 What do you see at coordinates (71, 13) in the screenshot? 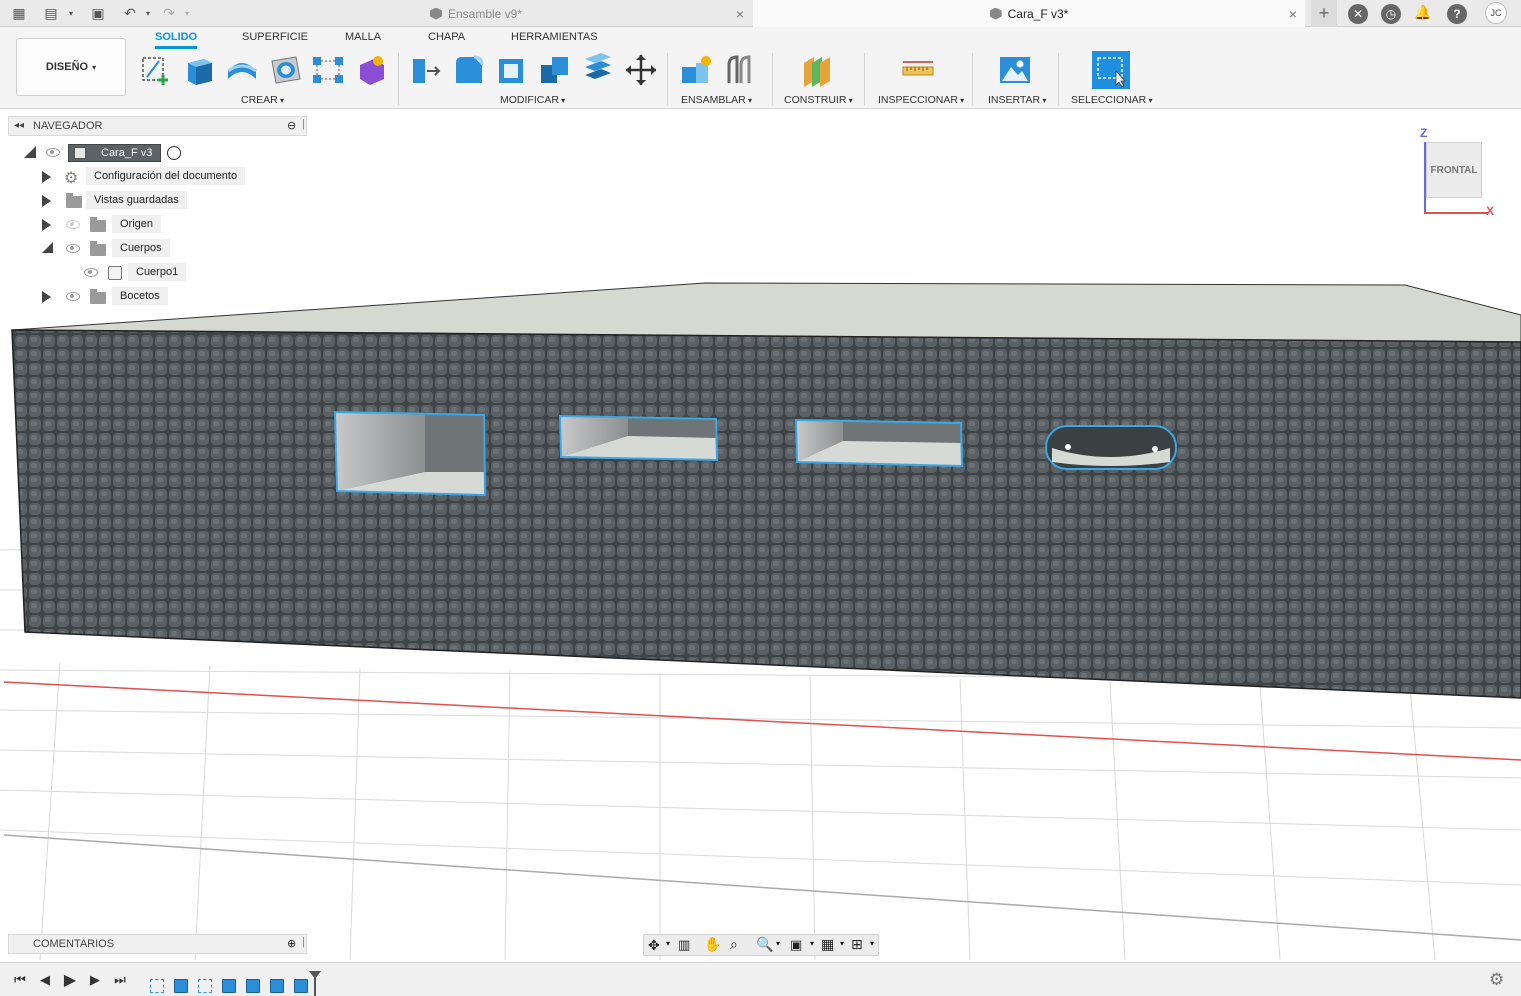
I see `file-dropdown-icon: ▾` at bounding box center [71, 13].